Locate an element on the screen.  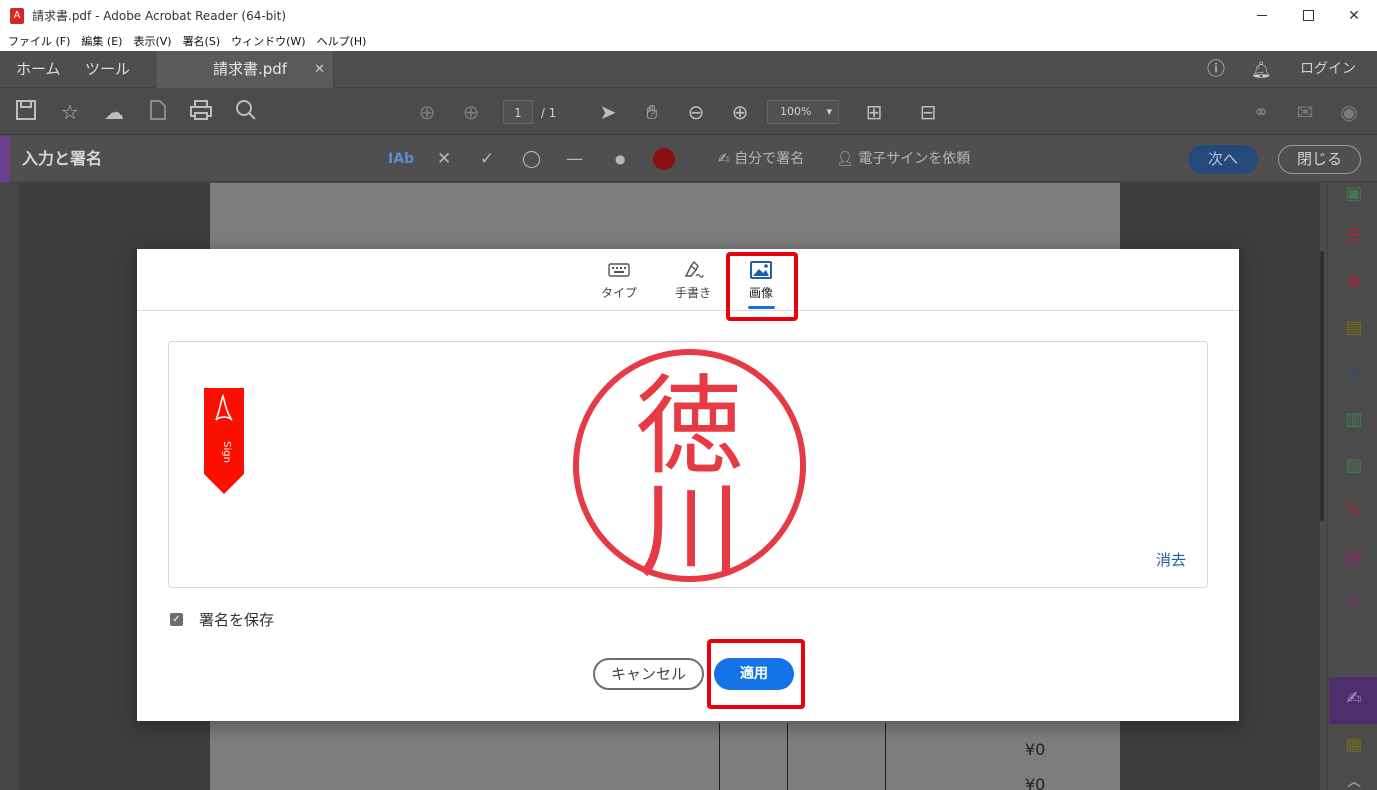
cancel-button: キャンセル is located at coordinates (648, 674).